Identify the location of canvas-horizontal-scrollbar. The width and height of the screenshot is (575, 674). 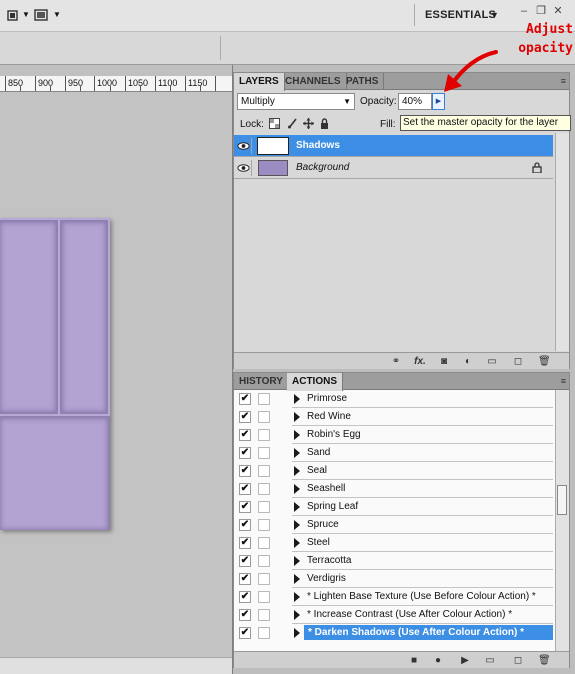
(116, 665).